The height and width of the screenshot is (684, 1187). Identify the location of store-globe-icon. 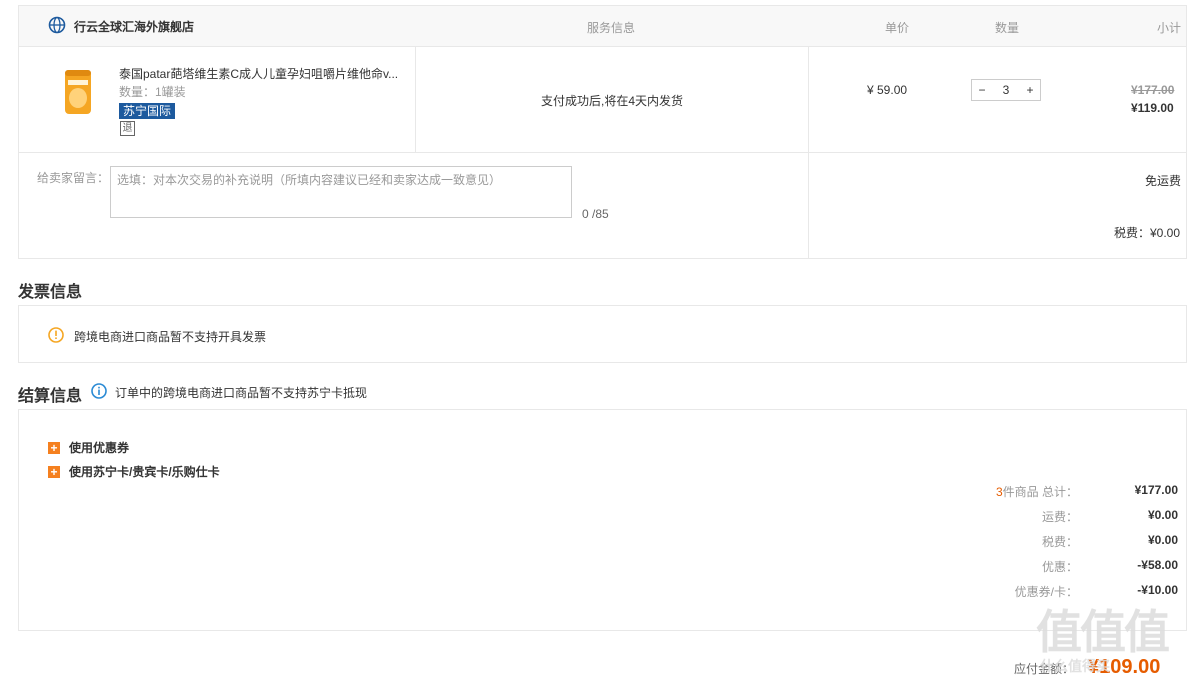
(57, 25).